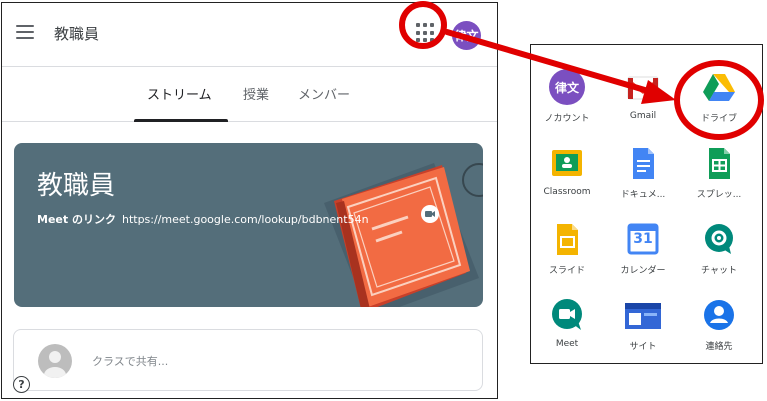 This screenshot has height=401, width=767. What do you see at coordinates (567, 87) in the screenshot?
I see `account-avatar-icon: 律文` at bounding box center [567, 87].